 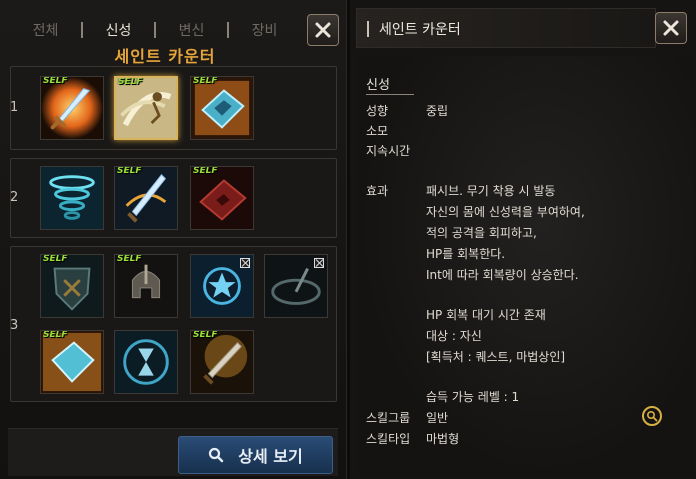 I want to click on skill-slot-sun-star, so click(x=222, y=286).